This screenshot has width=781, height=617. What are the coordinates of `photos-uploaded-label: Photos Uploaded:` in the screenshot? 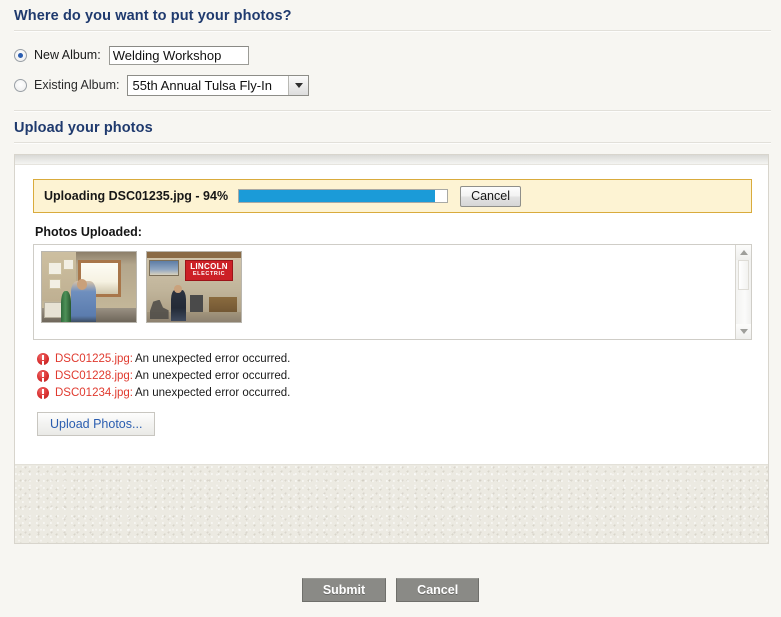 It's located at (88, 232).